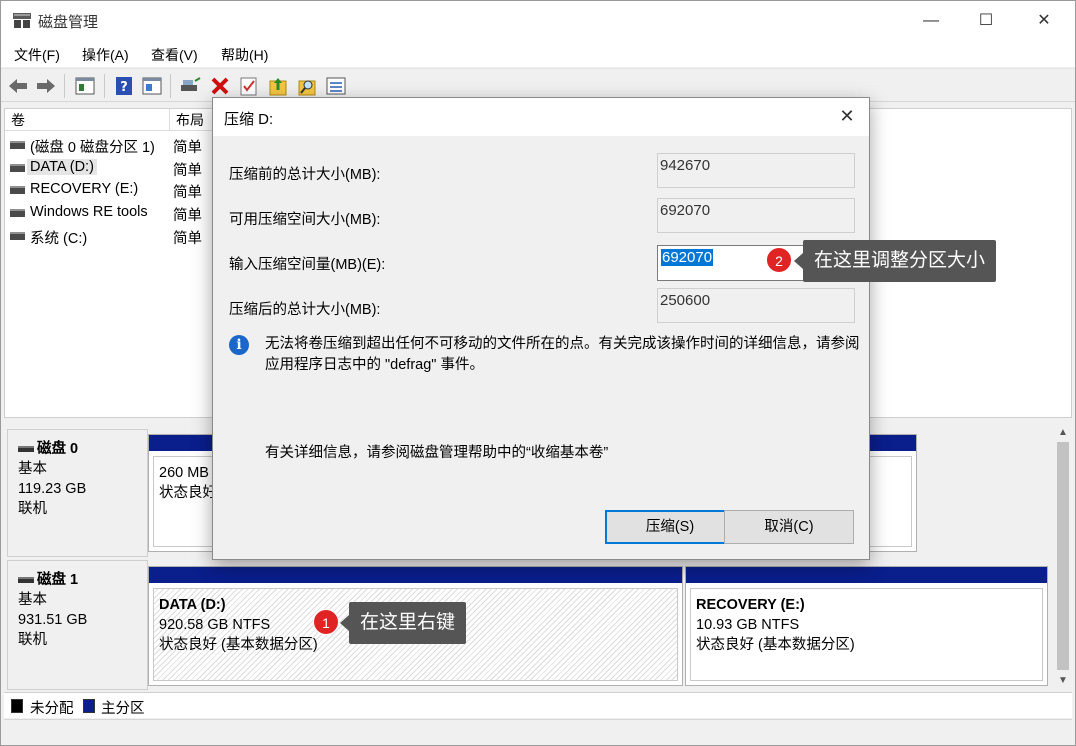  Describe the element at coordinates (750, 605) in the screenshot. I see `partition-name: RECOVERY (E:)` at that location.